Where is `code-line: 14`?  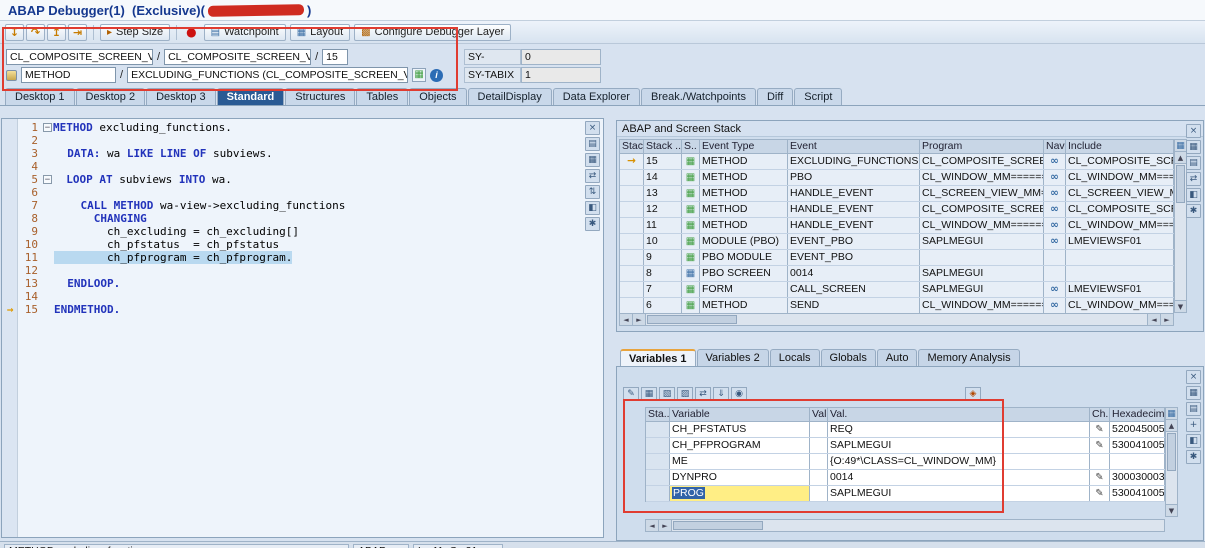
code-line: 14 is located at coordinates (292, 296).